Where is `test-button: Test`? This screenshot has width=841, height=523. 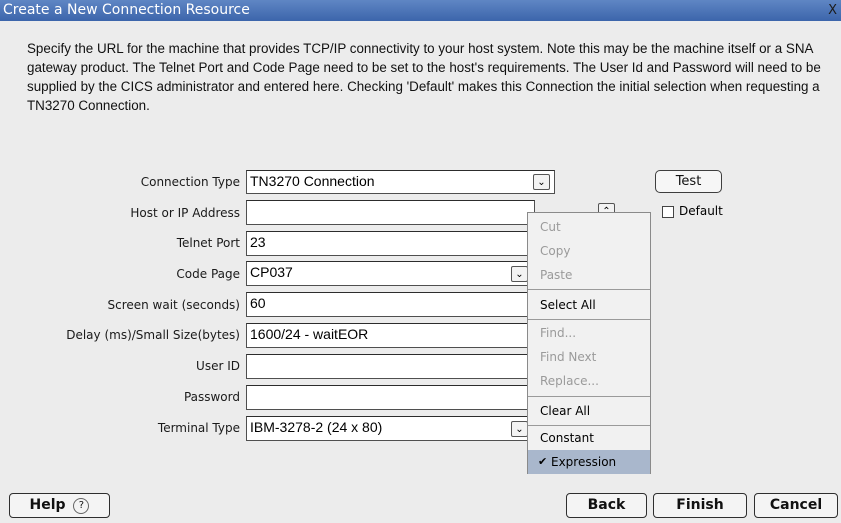
test-button: Test is located at coordinates (688, 181).